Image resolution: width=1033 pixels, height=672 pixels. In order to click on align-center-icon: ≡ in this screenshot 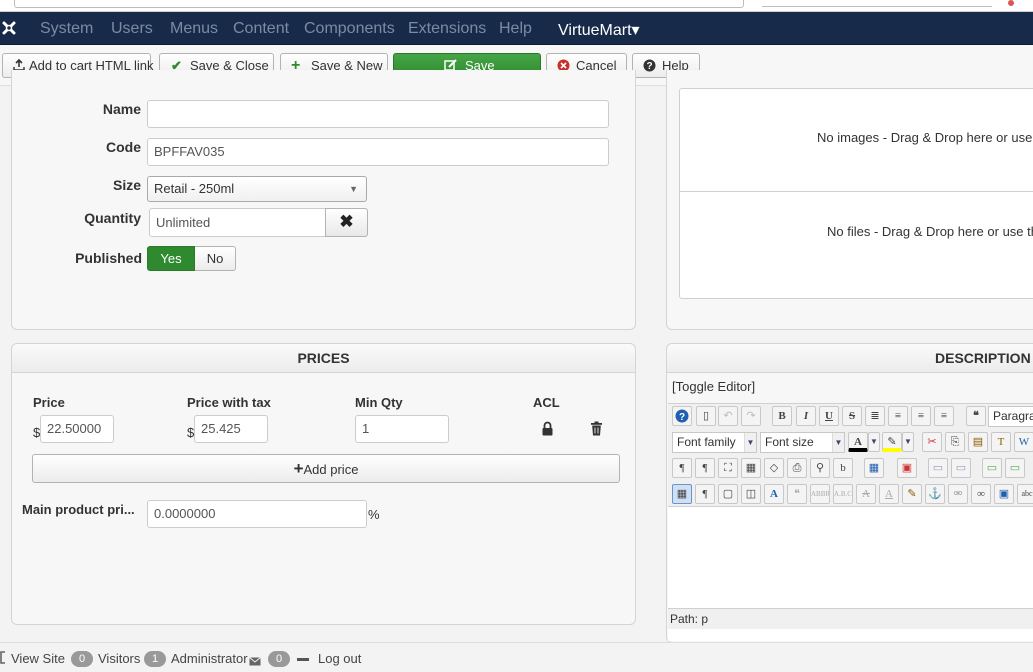, I will do `click(898, 416)`.